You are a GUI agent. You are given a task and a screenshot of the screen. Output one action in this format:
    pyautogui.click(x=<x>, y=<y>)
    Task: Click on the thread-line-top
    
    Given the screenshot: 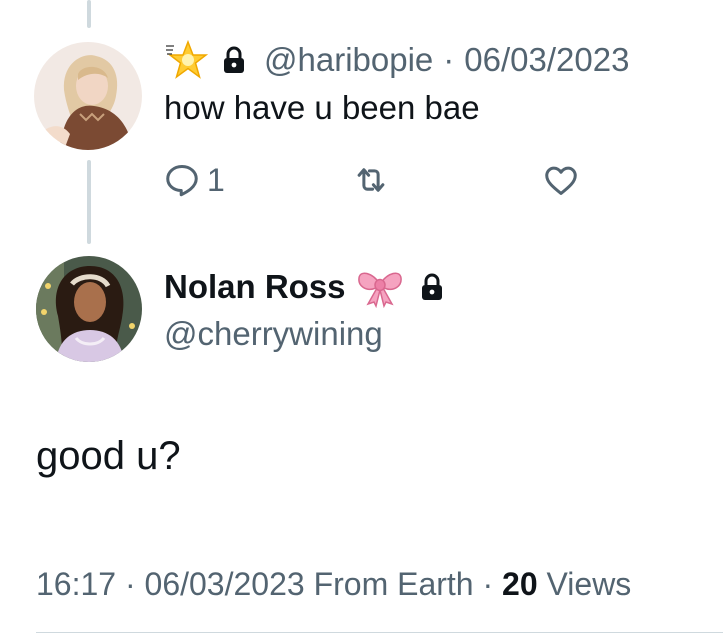 What is the action you would take?
    pyautogui.click(x=89, y=14)
    